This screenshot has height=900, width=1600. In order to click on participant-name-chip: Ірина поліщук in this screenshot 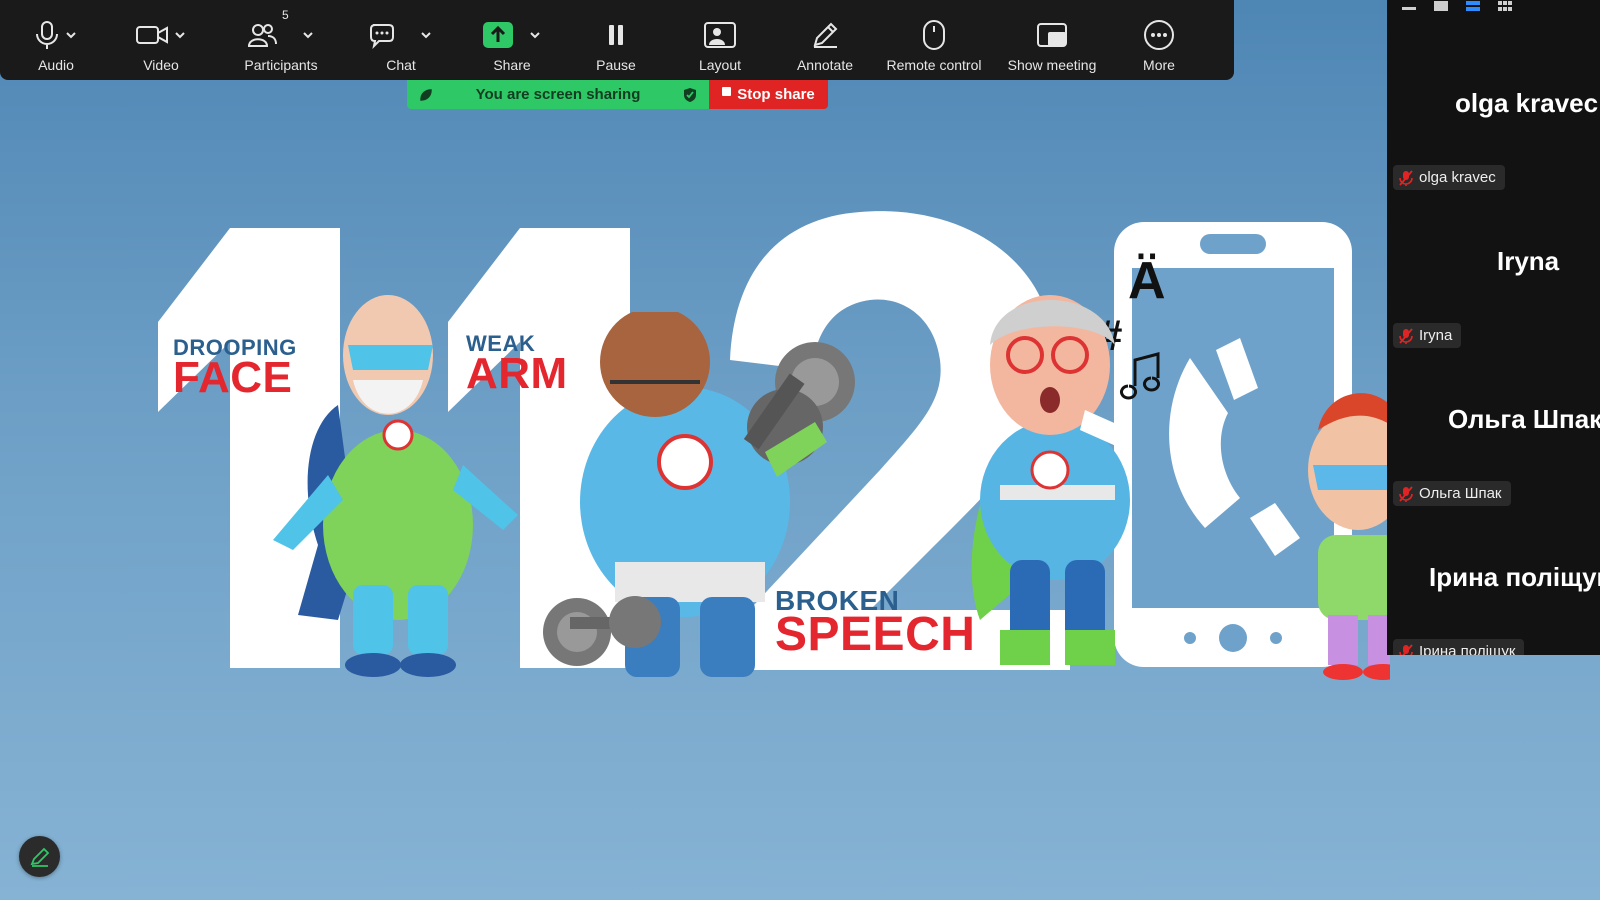, I will do `click(1459, 647)`.